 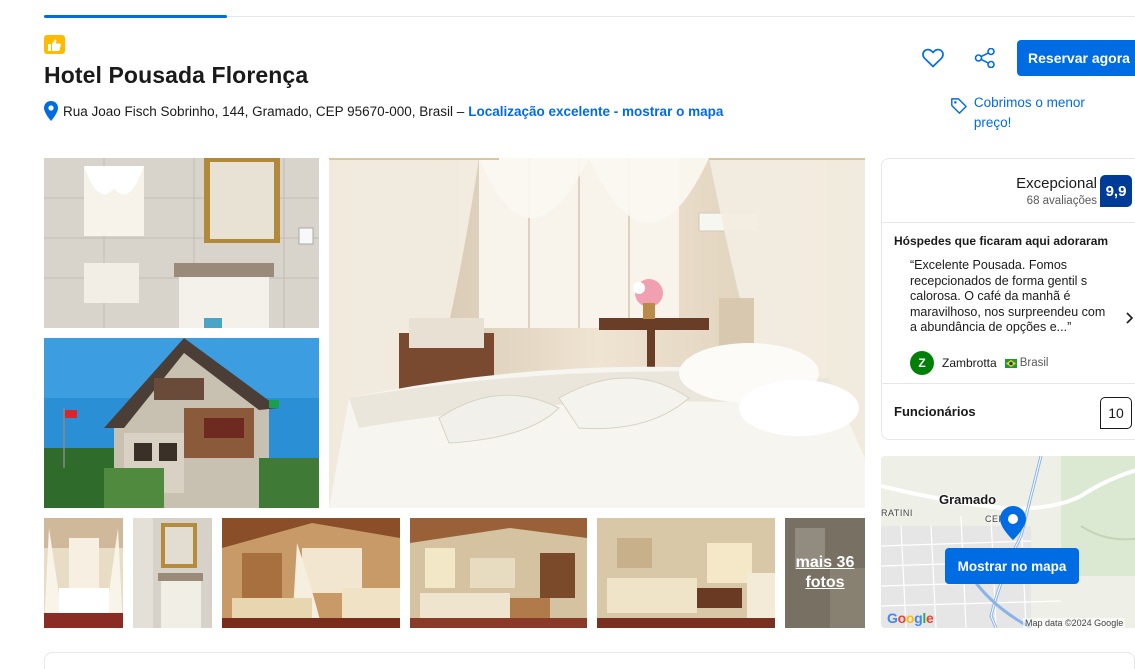 What do you see at coordinates (595, 111) in the screenshot?
I see `show-map-link: Localização excelente - mostrar o mapa` at bounding box center [595, 111].